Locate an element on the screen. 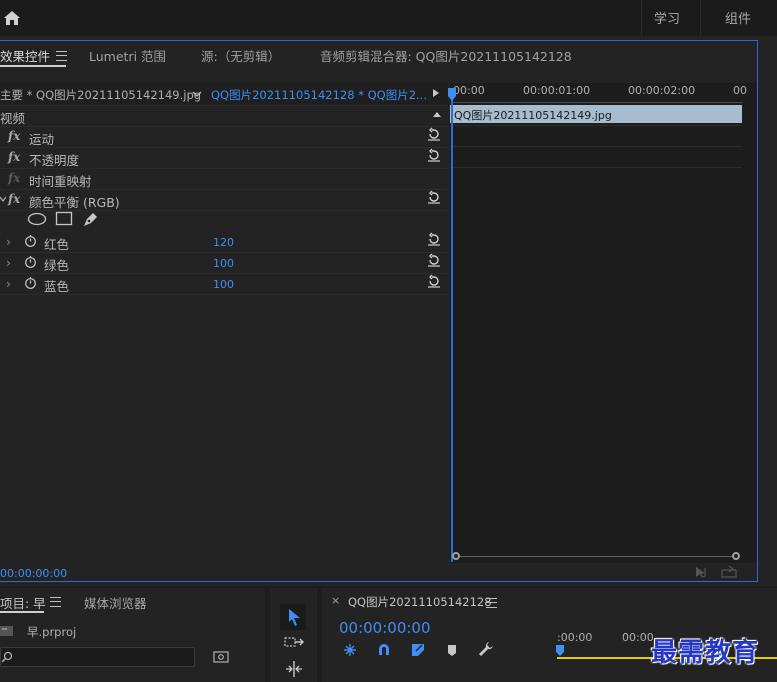 Image resolution: width=777 pixels, height=682 pixels. ruler-label: 00:00 is located at coordinates (469, 90).